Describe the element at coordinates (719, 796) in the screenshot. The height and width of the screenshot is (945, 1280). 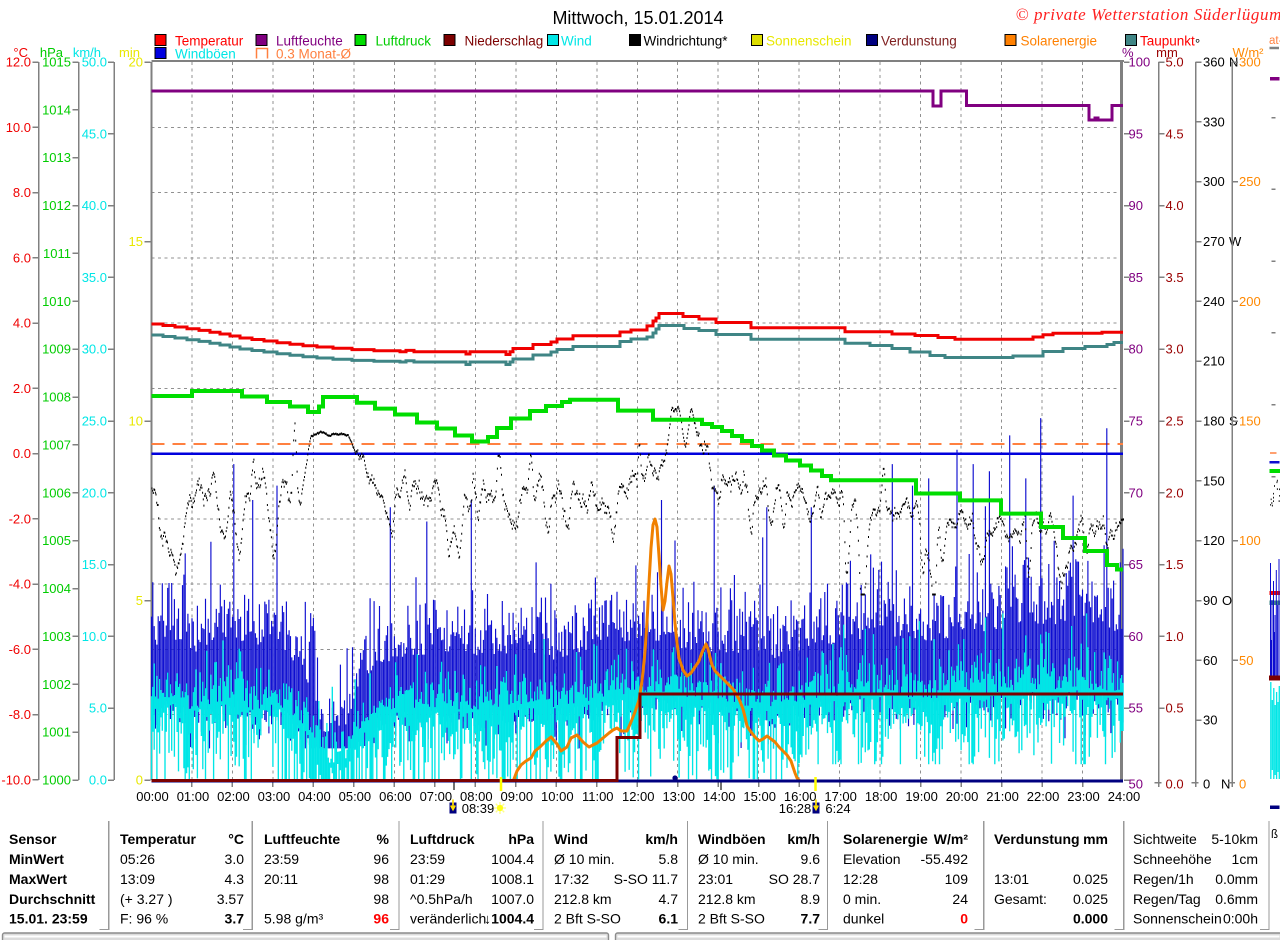
I see `svg-text: 14:00` at that location.